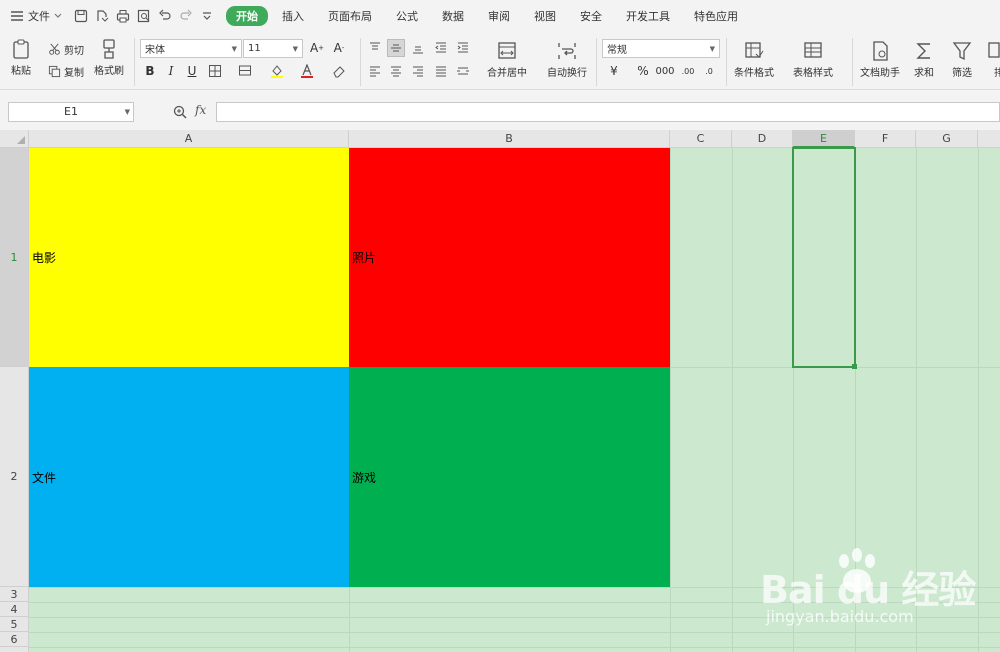  Describe the element at coordinates (109, 71) in the screenshot. I see `format-painter-label: 格式刷` at that location.